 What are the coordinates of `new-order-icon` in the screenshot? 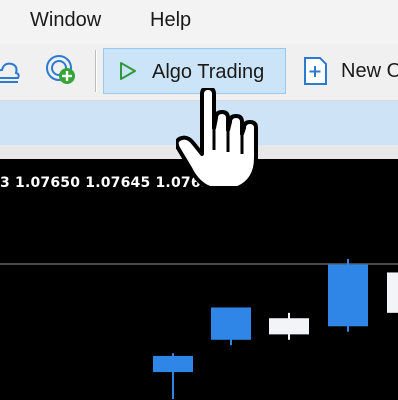 It's located at (316, 73).